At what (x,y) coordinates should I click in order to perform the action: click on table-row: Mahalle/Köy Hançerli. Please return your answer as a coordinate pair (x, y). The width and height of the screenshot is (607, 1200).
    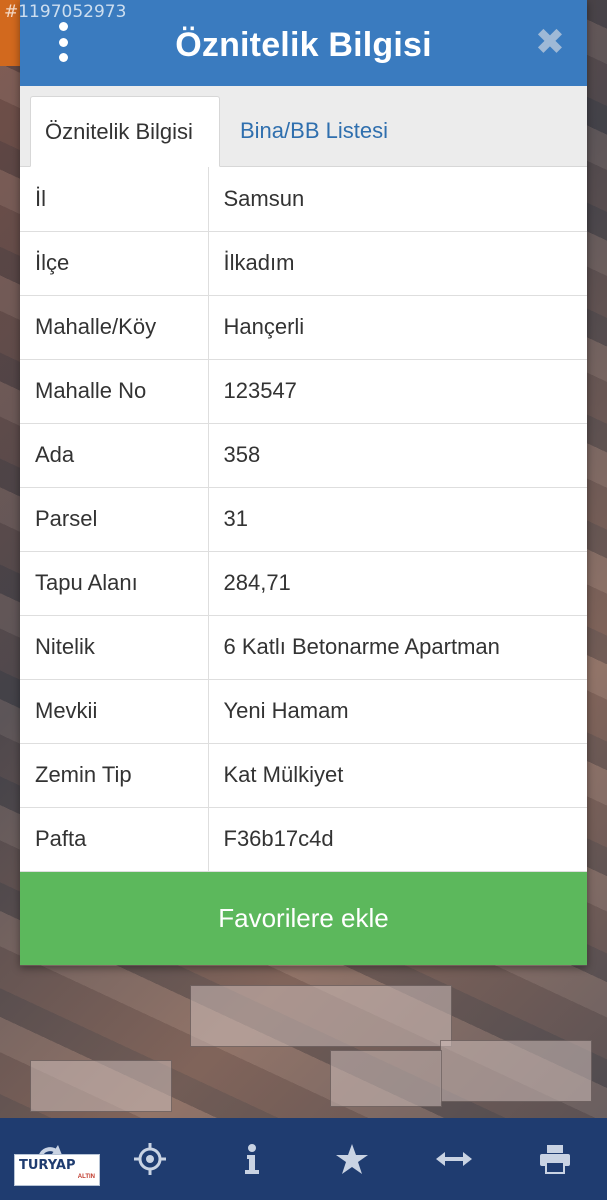
    Looking at the image, I should click on (303, 327).